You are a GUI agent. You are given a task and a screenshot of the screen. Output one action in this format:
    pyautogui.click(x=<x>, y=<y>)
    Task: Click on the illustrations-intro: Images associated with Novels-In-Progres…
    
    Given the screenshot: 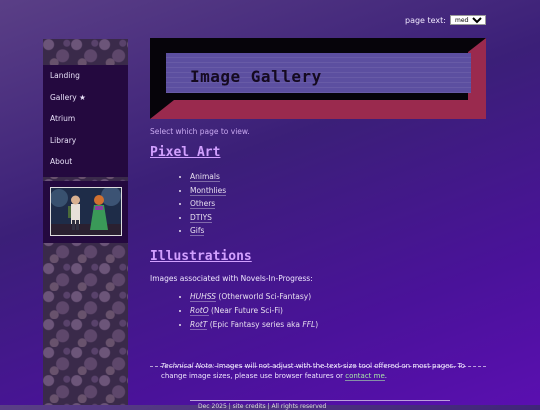 What is the action you would take?
    pyautogui.click(x=231, y=278)
    